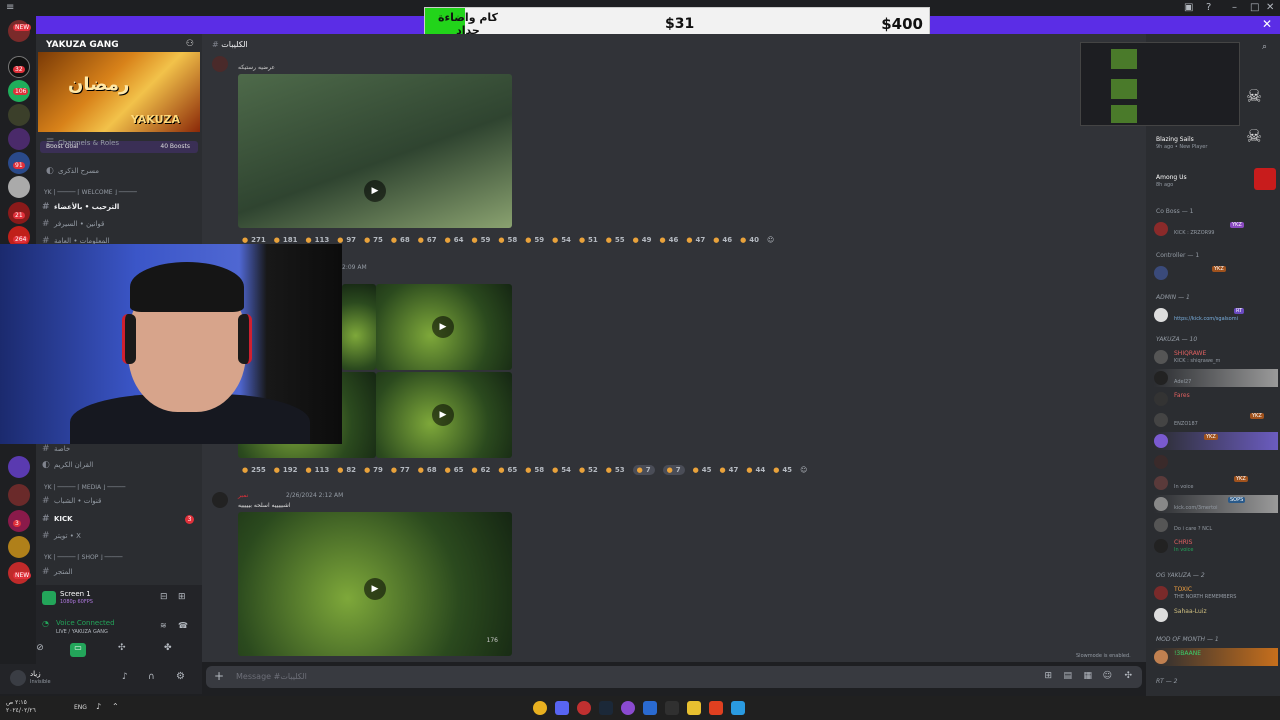 The height and width of the screenshot is (720, 1280). What do you see at coordinates (1254, 7) in the screenshot?
I see `maximize-icon: □` at bounding box center [1254, 7].